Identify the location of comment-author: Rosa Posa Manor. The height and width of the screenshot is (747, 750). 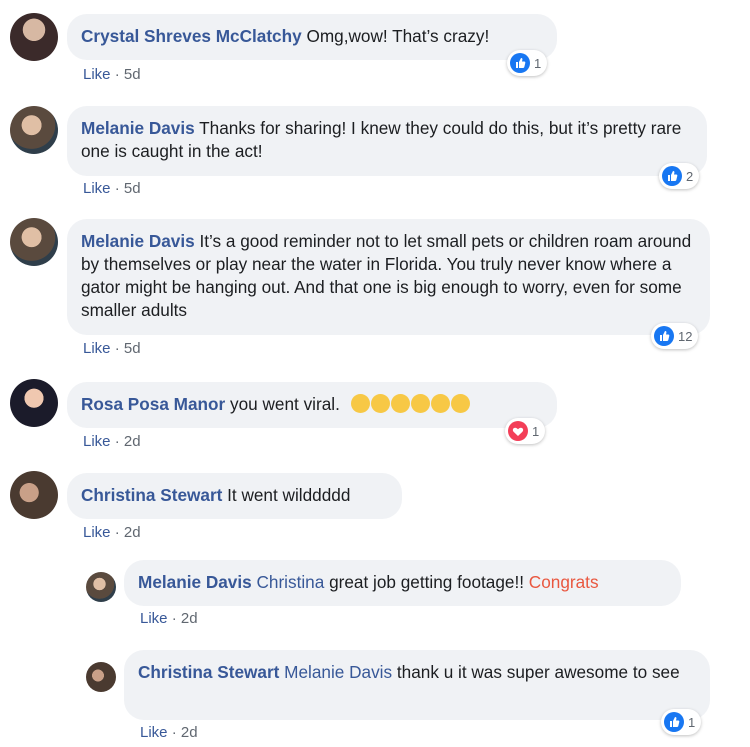
(153, 404).